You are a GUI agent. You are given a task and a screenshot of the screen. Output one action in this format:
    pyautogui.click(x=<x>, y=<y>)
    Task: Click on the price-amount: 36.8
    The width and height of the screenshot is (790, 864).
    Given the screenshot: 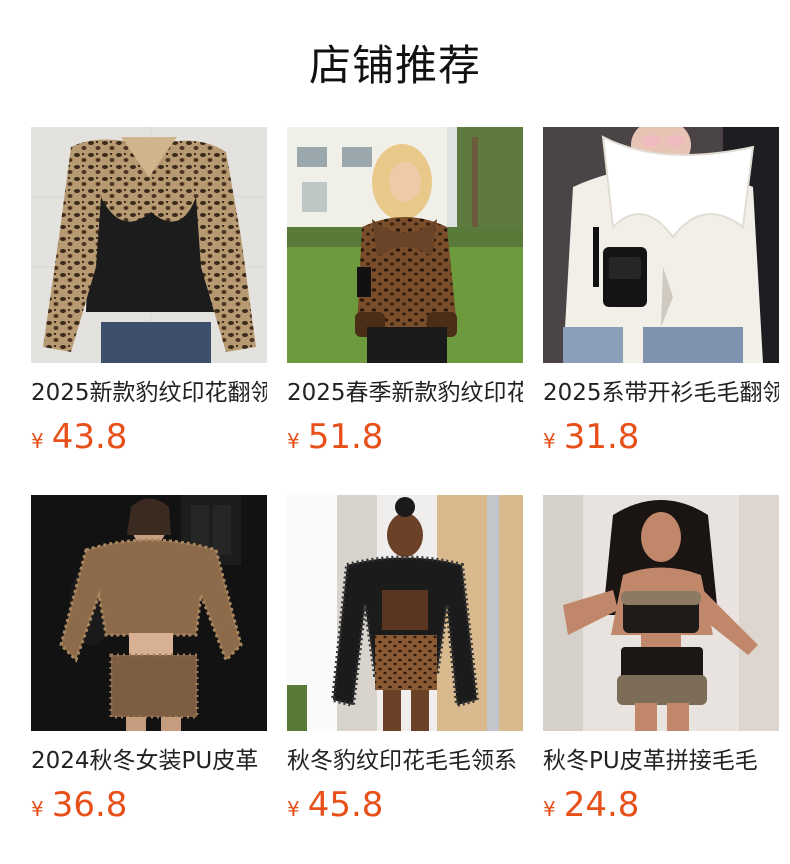 What is the action you would take?
    pyautogui.click(x=89, y=805)
    